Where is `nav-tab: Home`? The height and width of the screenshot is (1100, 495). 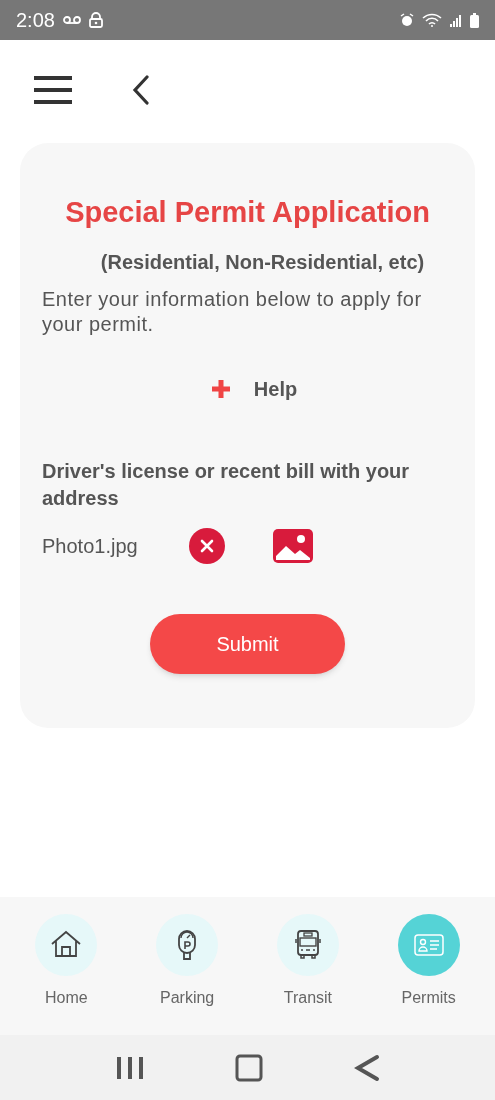
nav-tab: Home is located at coordinates (66, 962).